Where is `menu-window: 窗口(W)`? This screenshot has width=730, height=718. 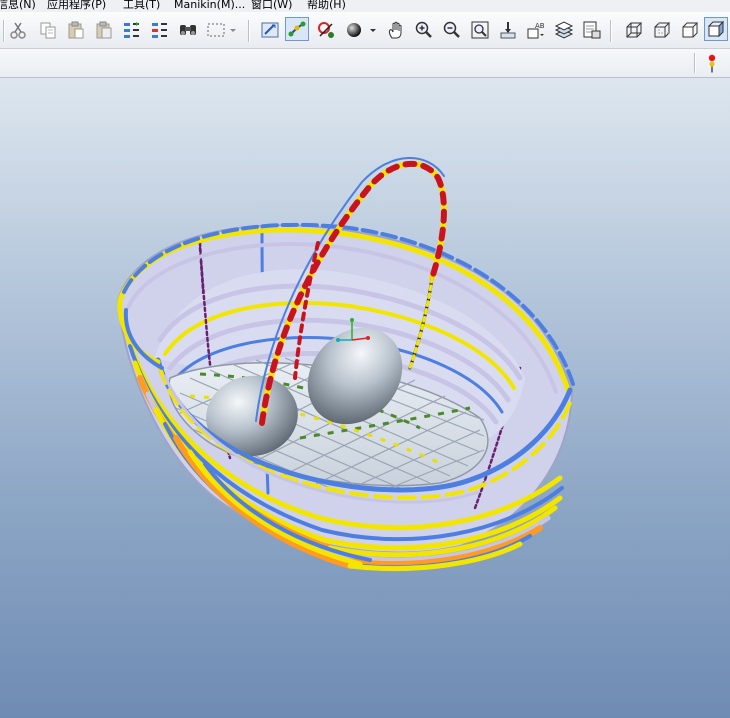
menu-window: 窗口(W) is located at coordinates (271, 6).